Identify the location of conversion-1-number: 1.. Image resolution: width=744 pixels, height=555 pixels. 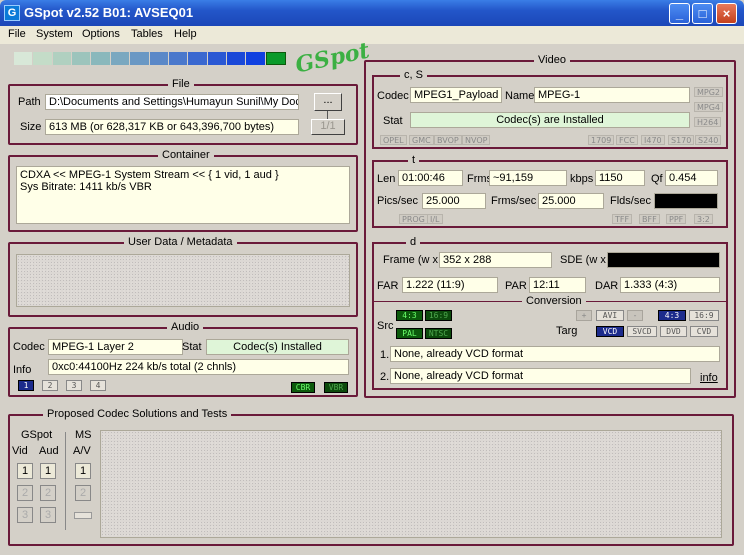
(385, 355).